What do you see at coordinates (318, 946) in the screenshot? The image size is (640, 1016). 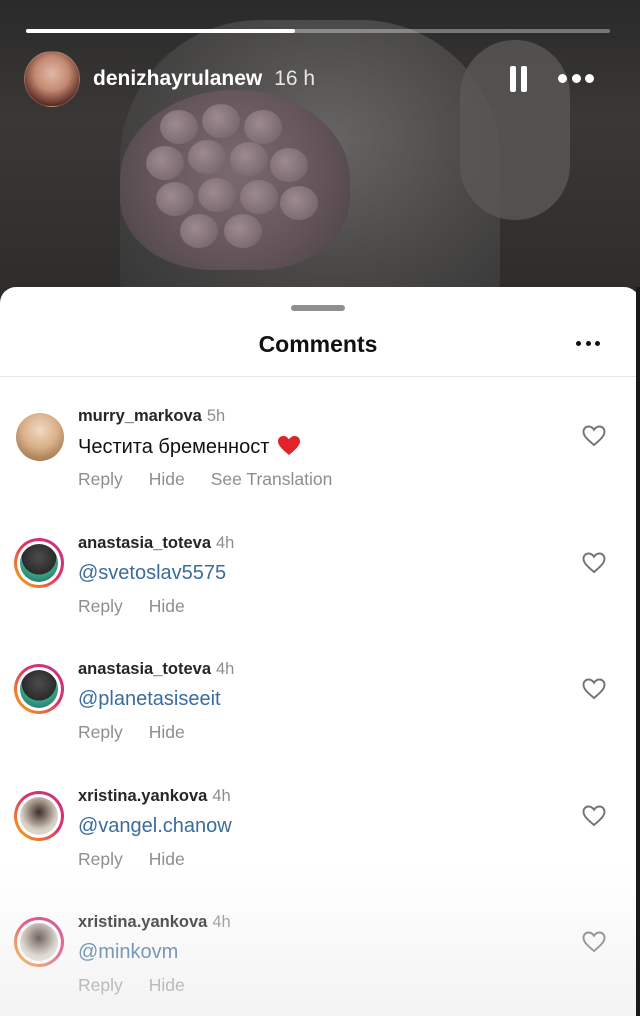 I see `comment-item: xristina.yankova 4h @minkovm Reply Hide` at bounding box center [318, 946].